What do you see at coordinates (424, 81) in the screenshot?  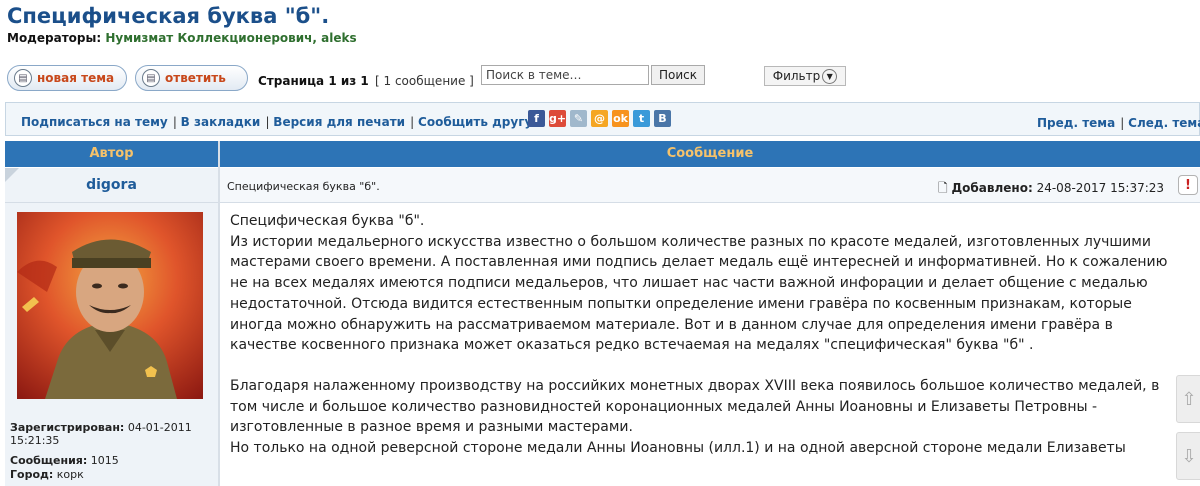 I see `message-count: [ 1 сообщение ]` at bounding box center [424, 81].